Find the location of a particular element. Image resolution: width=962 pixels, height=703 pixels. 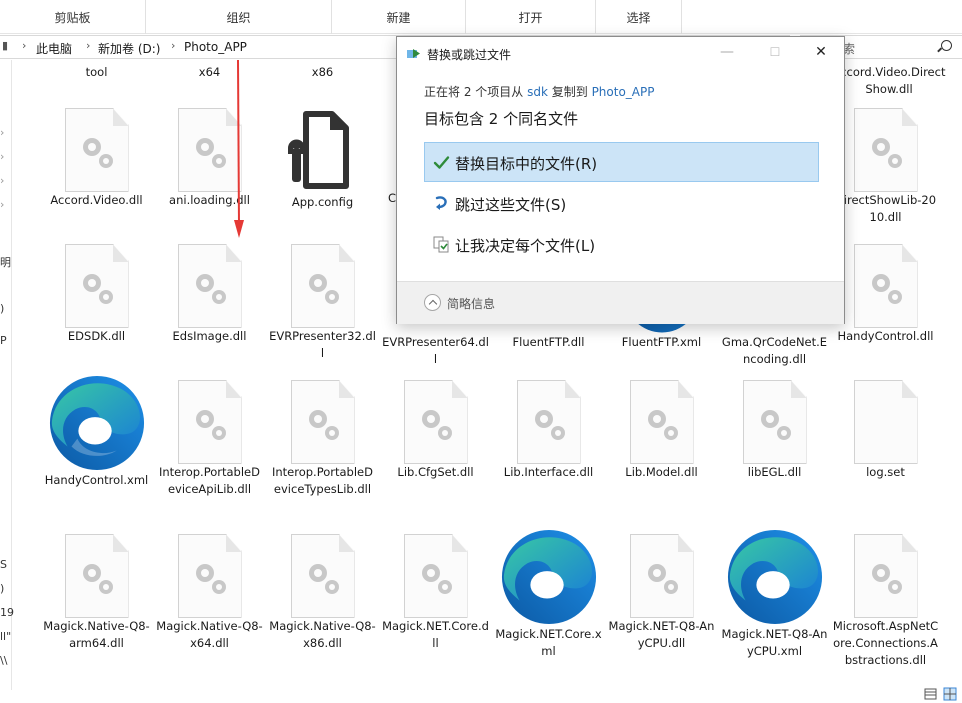

file-label: x64 is located at coordinates (209, 72).